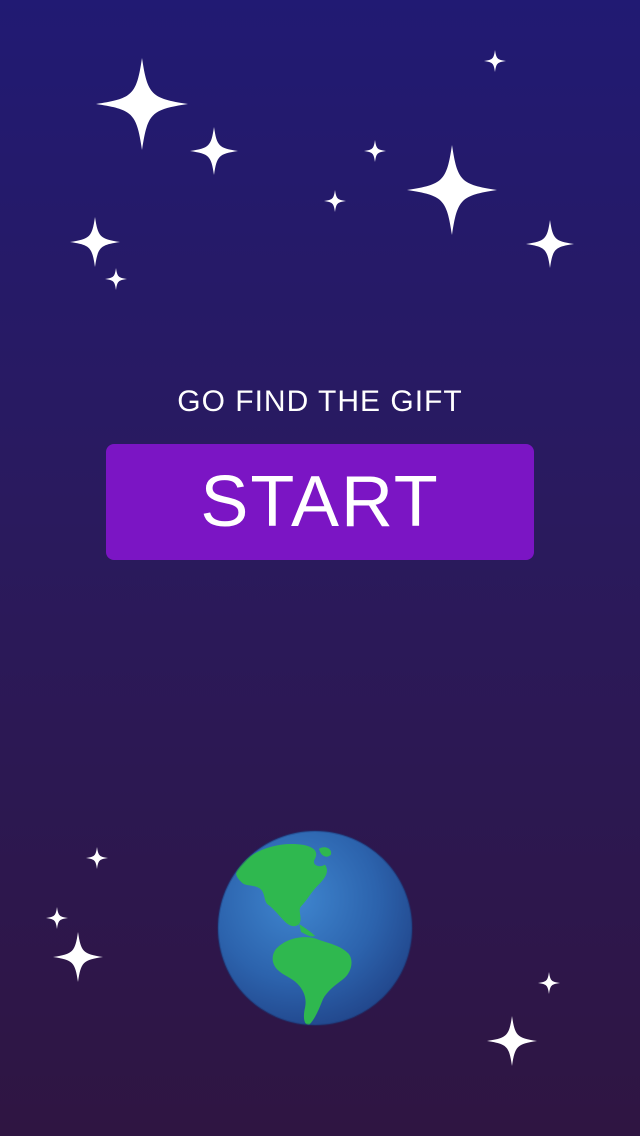  I want to click on tagline: GO FIND THE GIFT, so click(320, 401).